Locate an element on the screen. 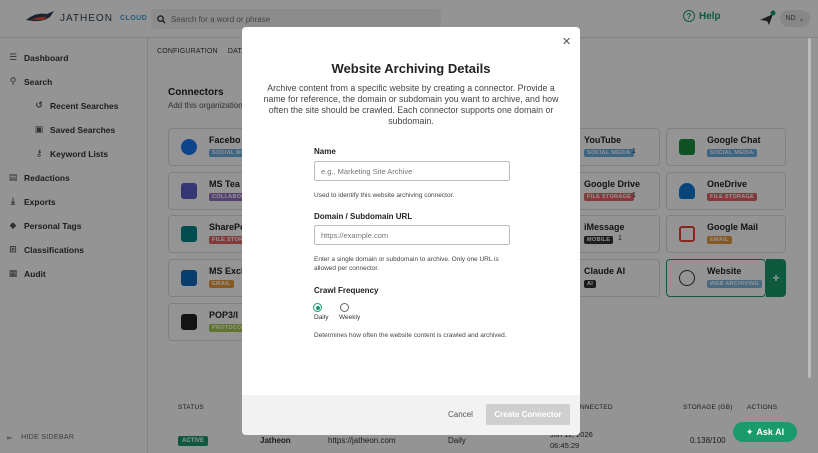 The image size is (818, 453). daily-radio is located at coordinates (317, 307).